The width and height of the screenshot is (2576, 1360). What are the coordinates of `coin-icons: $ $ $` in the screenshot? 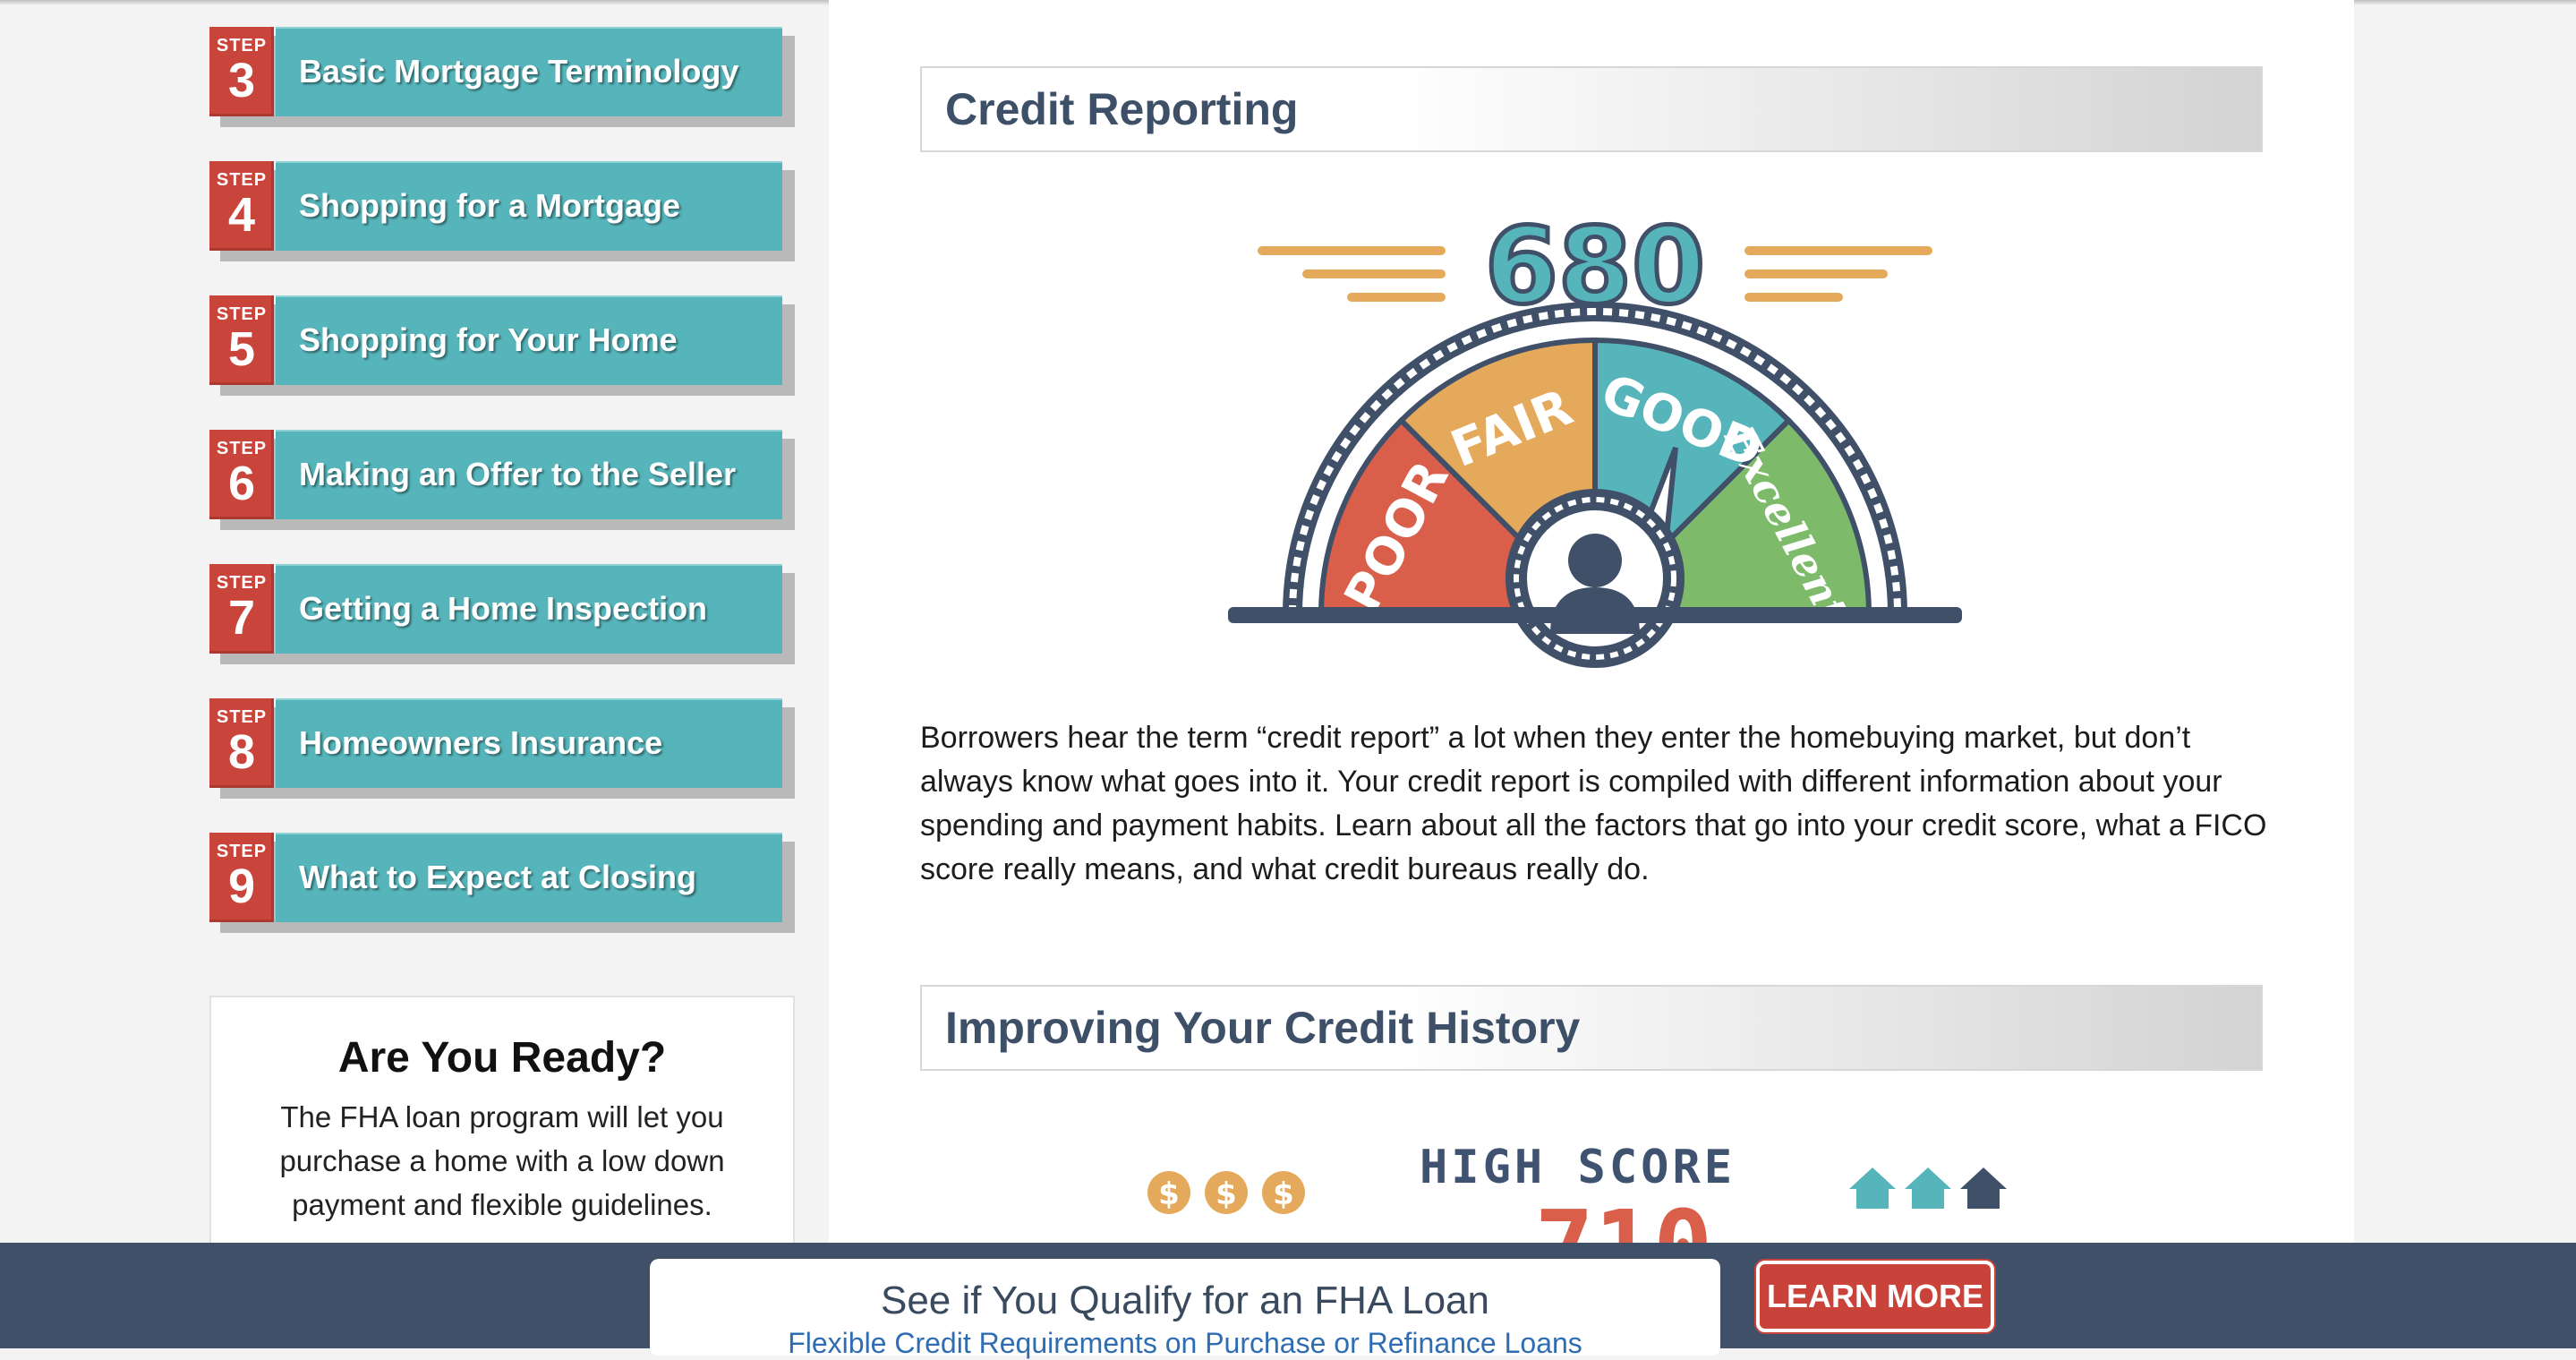 It's located at (1226, 1192).